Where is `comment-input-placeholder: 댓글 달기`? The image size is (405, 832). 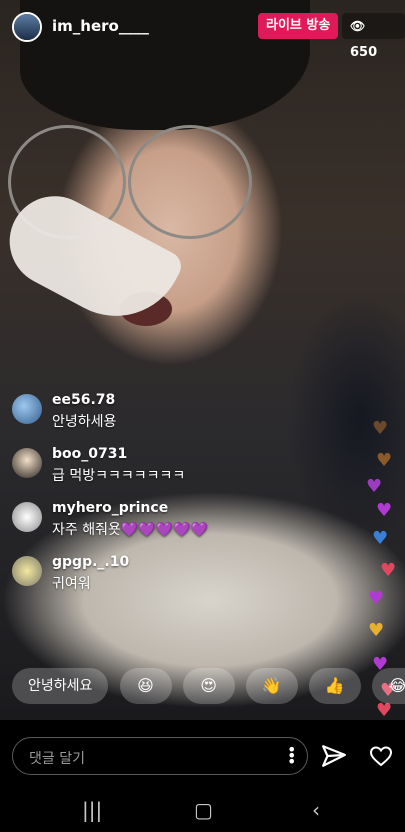 comment-input-placeholder: 댓글 달기 is located at coordinates (57, 759).